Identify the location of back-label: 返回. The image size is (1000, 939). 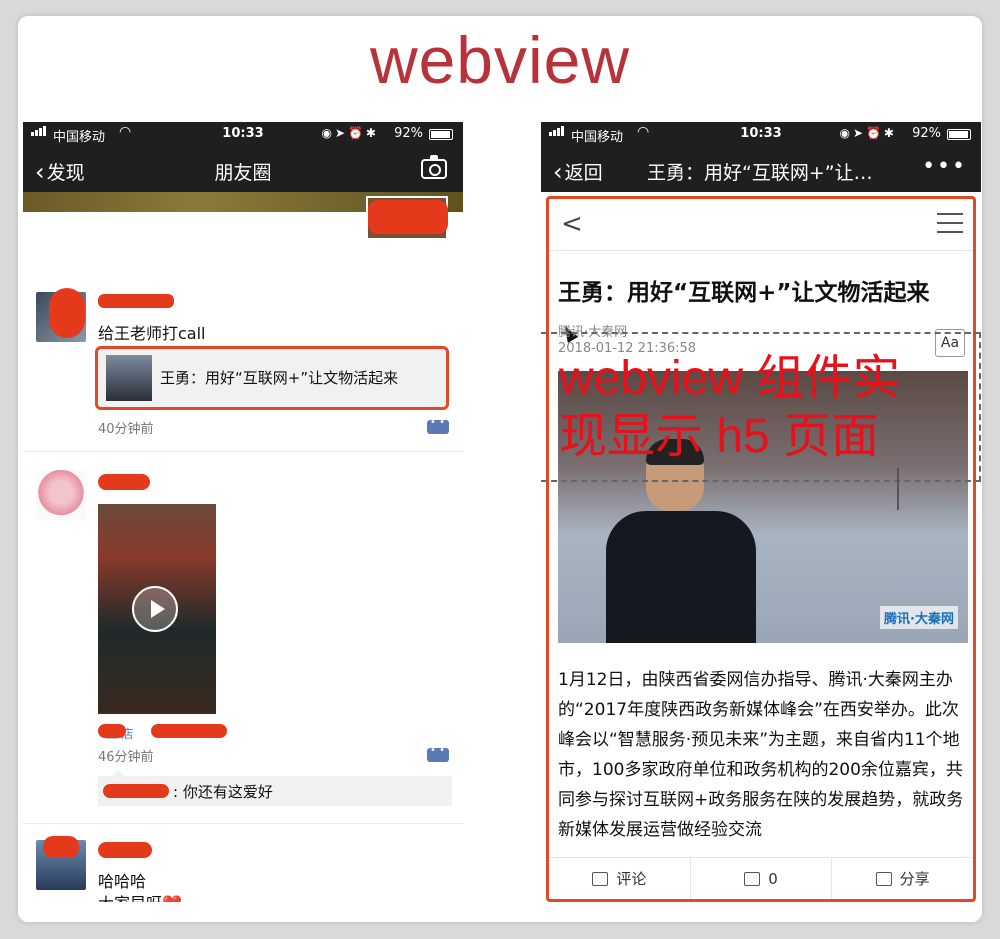
(583, 173).